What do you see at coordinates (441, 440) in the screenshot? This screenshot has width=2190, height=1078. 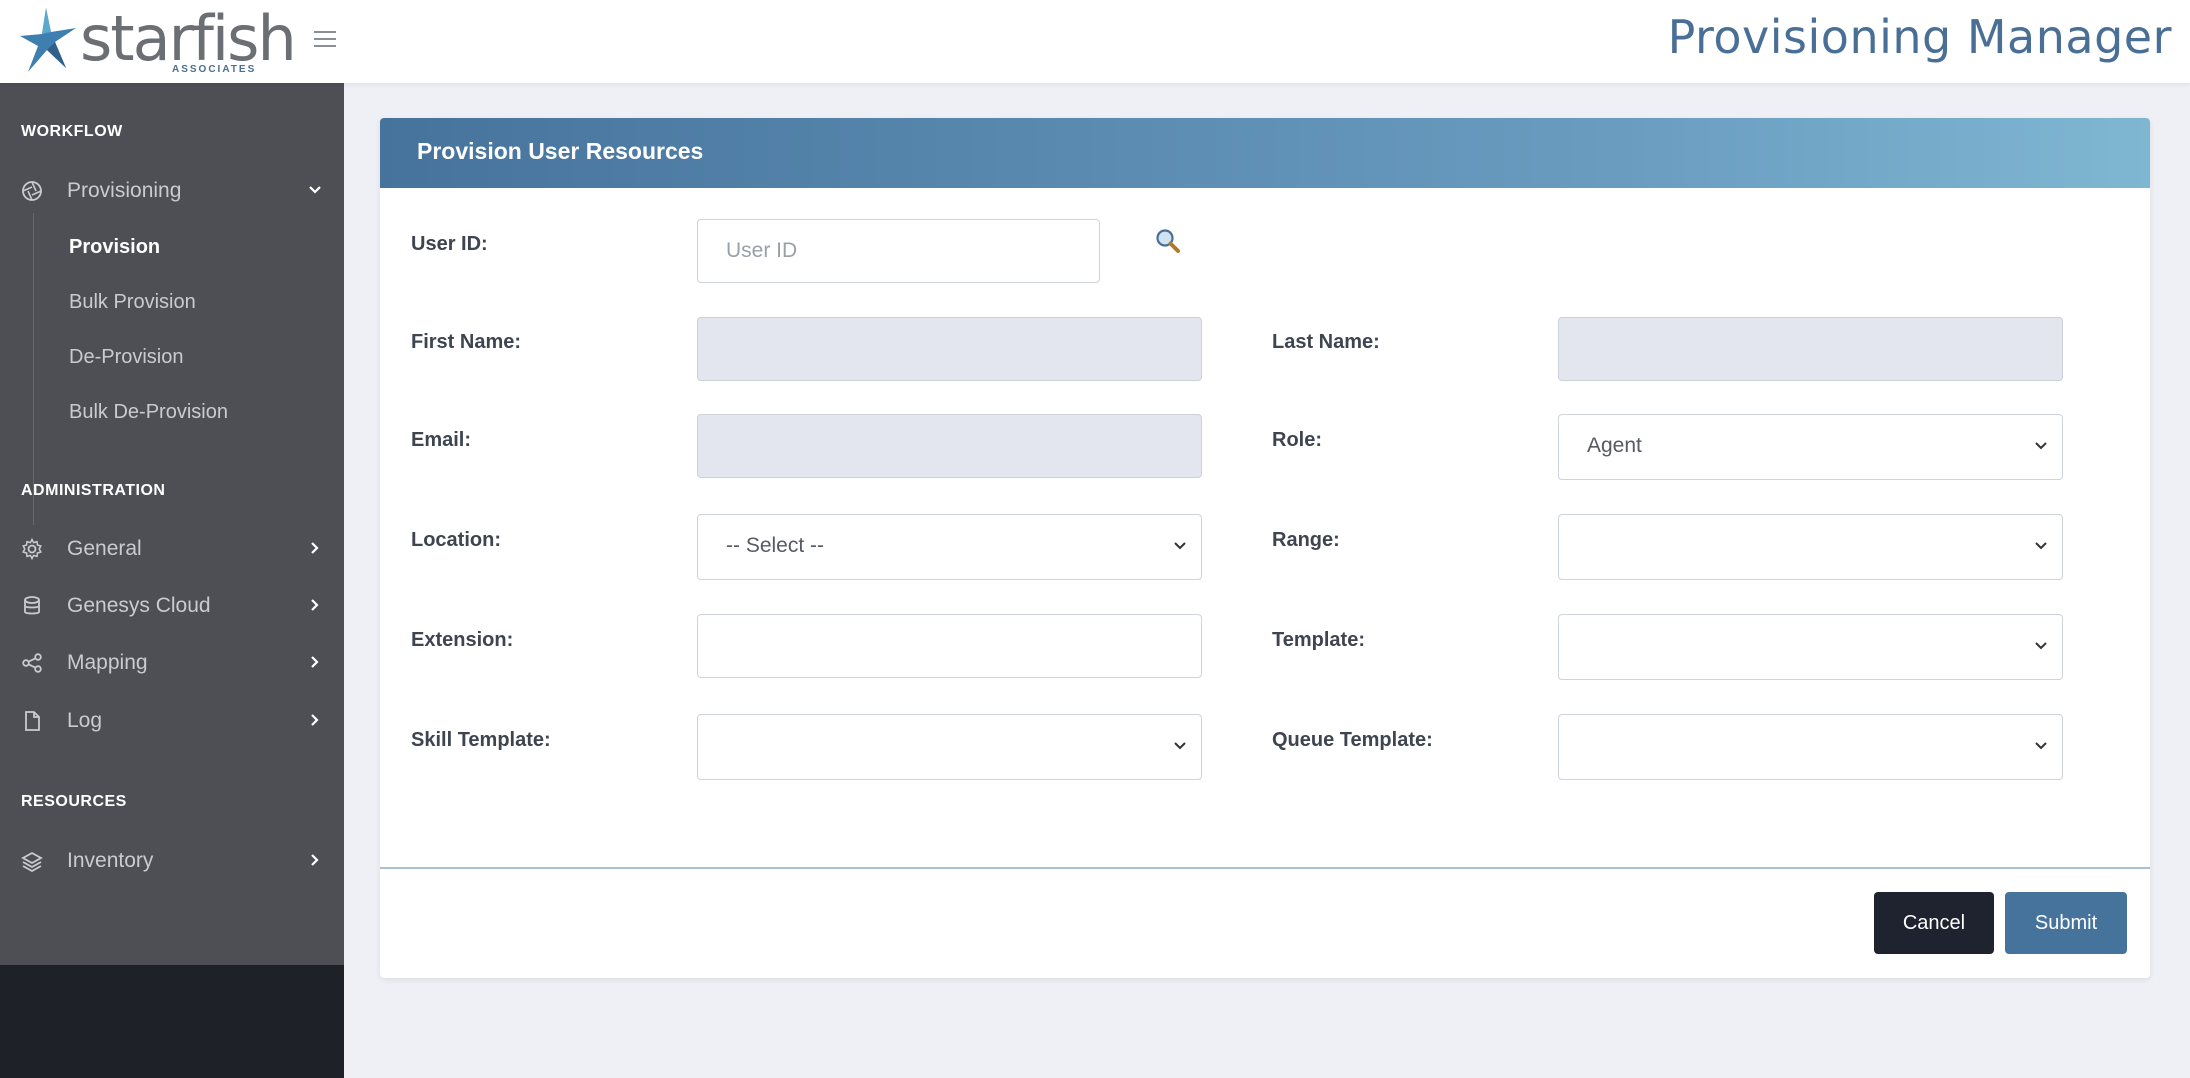 I see `email-label: Email:` at bounding box center [441, 440].